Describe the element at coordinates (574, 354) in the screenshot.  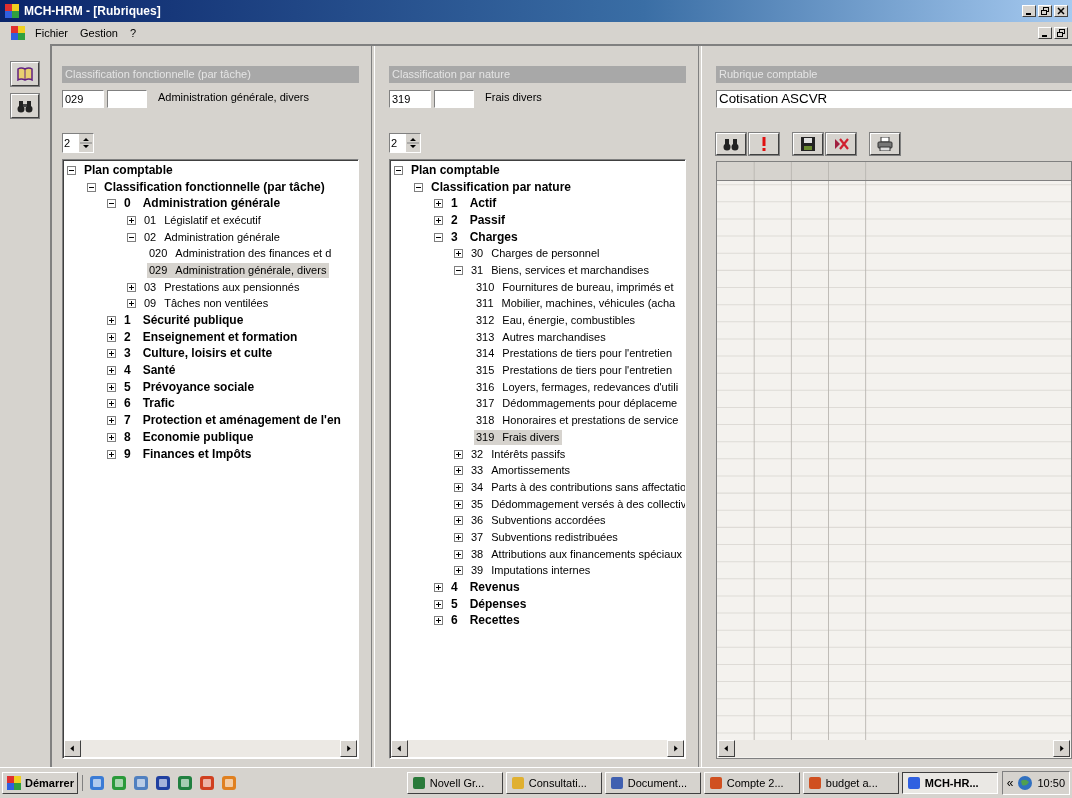
I see `tree-item: 314 Prestations de tiers pour l'entretien` at that location.